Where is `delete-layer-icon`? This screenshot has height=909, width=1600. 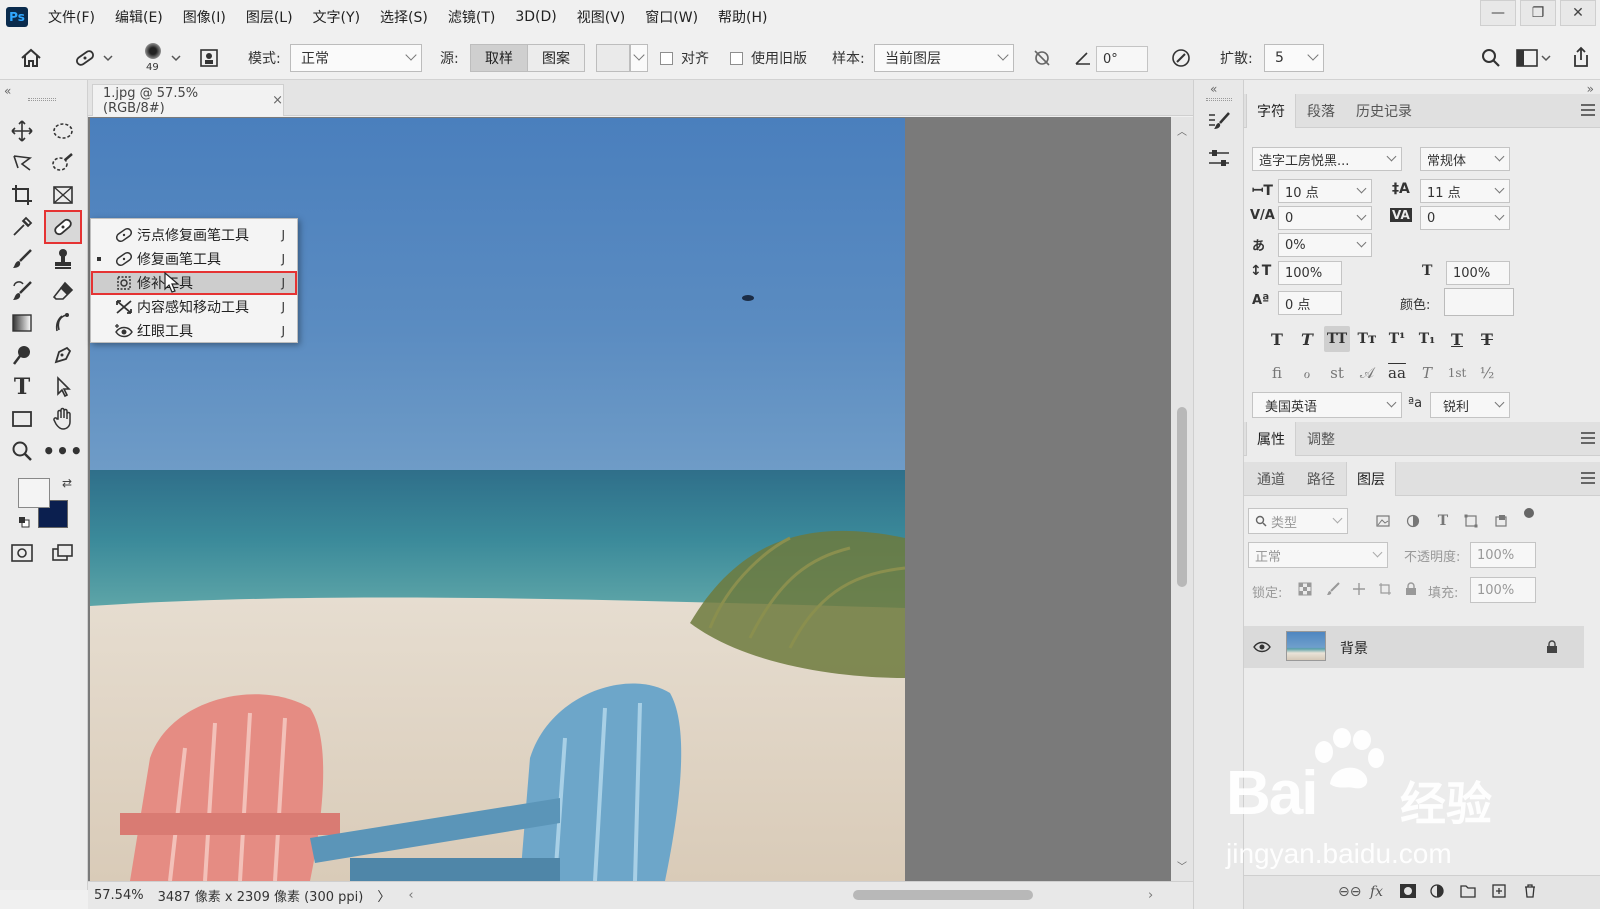
delete-layer-icon is located at coordinates (1530, 893).